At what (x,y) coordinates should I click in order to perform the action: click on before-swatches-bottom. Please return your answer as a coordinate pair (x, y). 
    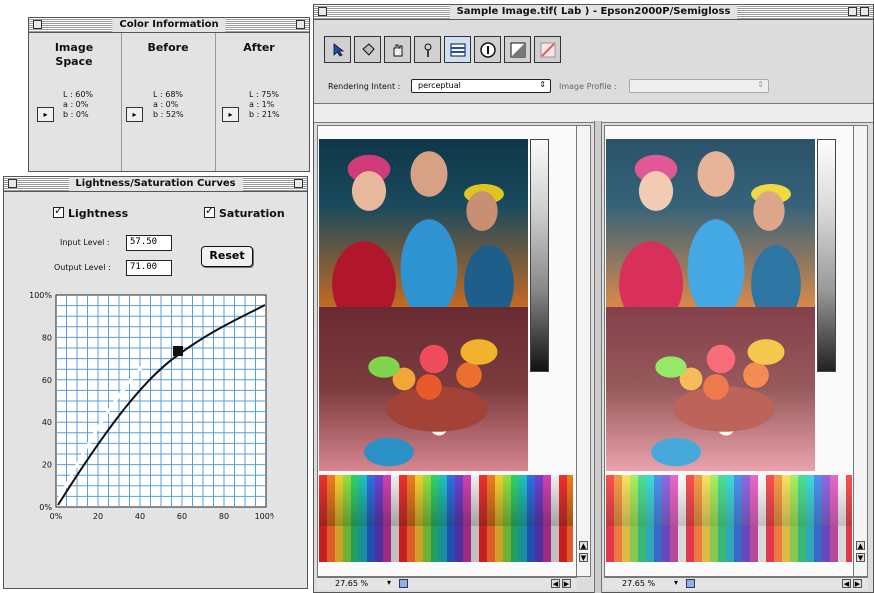
    Looking at the image, I should click on (446, 544).